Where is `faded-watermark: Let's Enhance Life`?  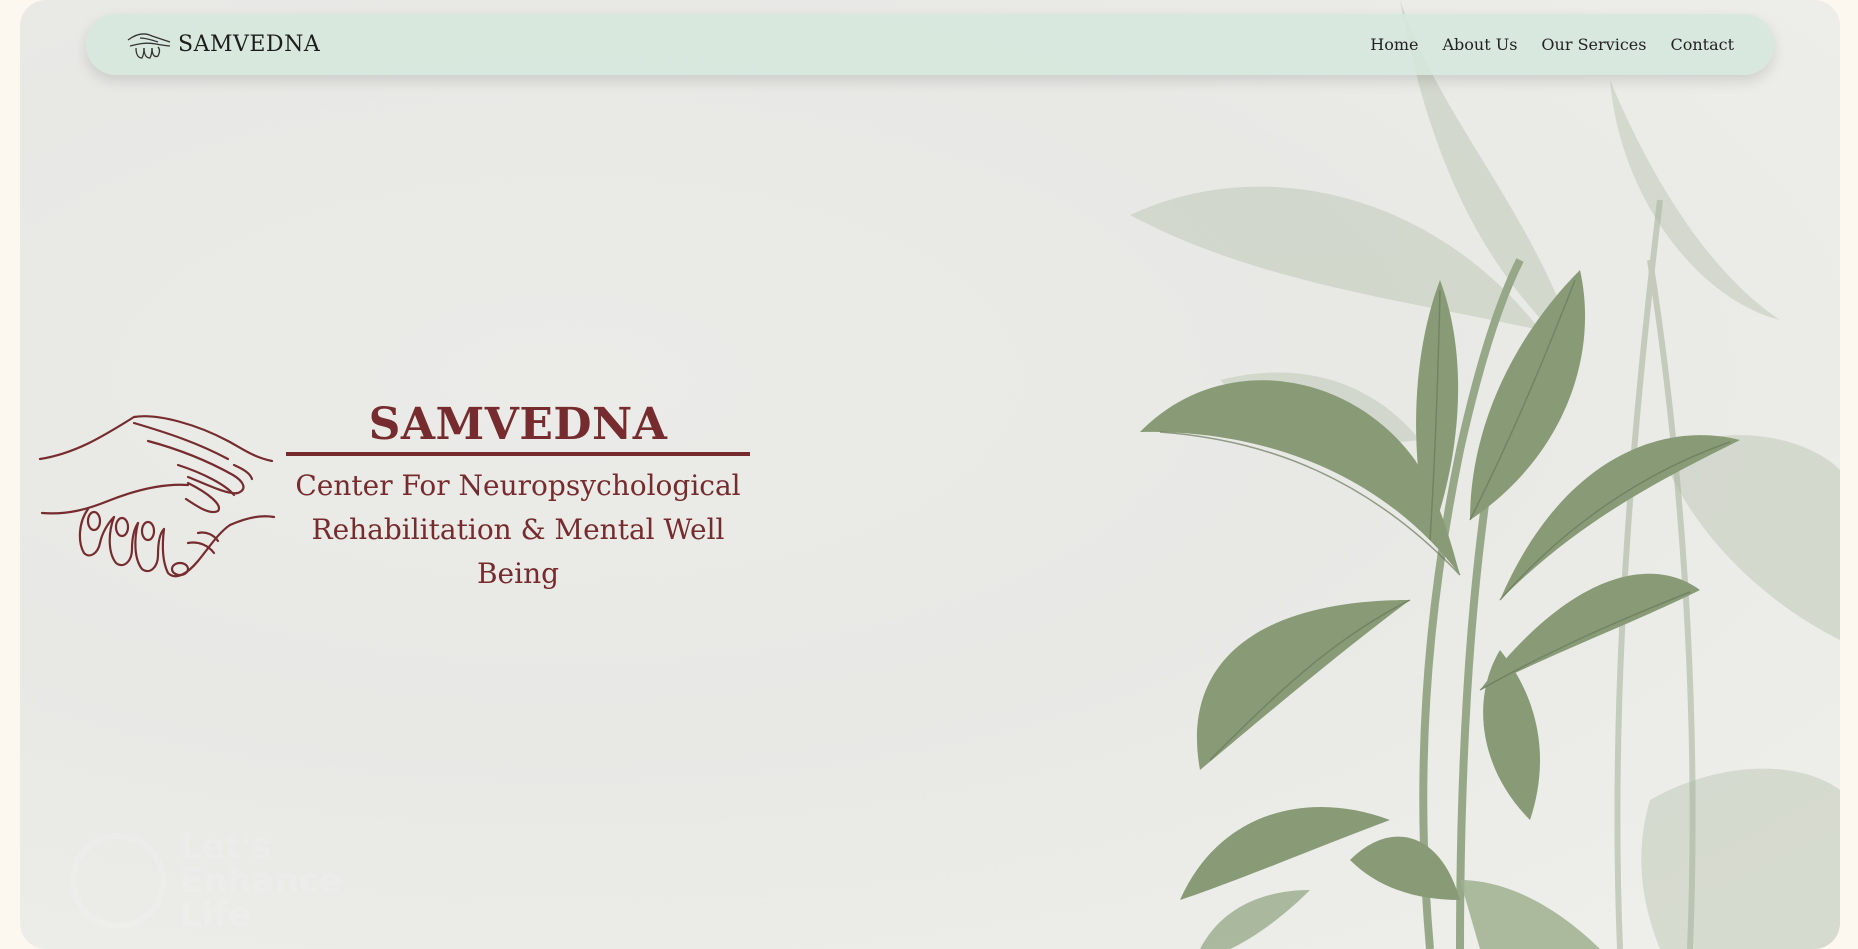
faded-watermark: Let's Enhance Life is located at coordinates (206, 881).